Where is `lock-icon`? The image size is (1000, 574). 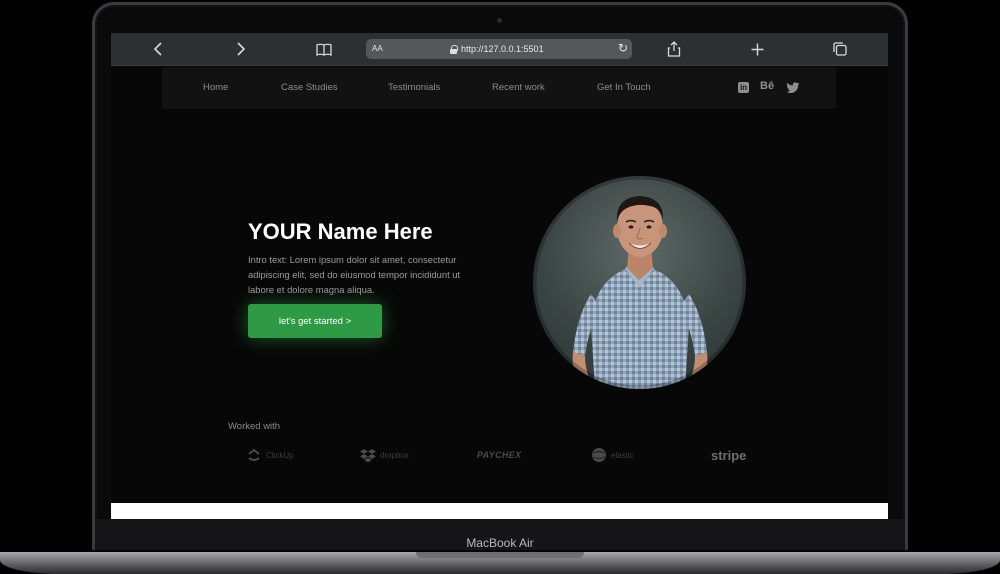
lock-icon is located at coordinates (454, 49).